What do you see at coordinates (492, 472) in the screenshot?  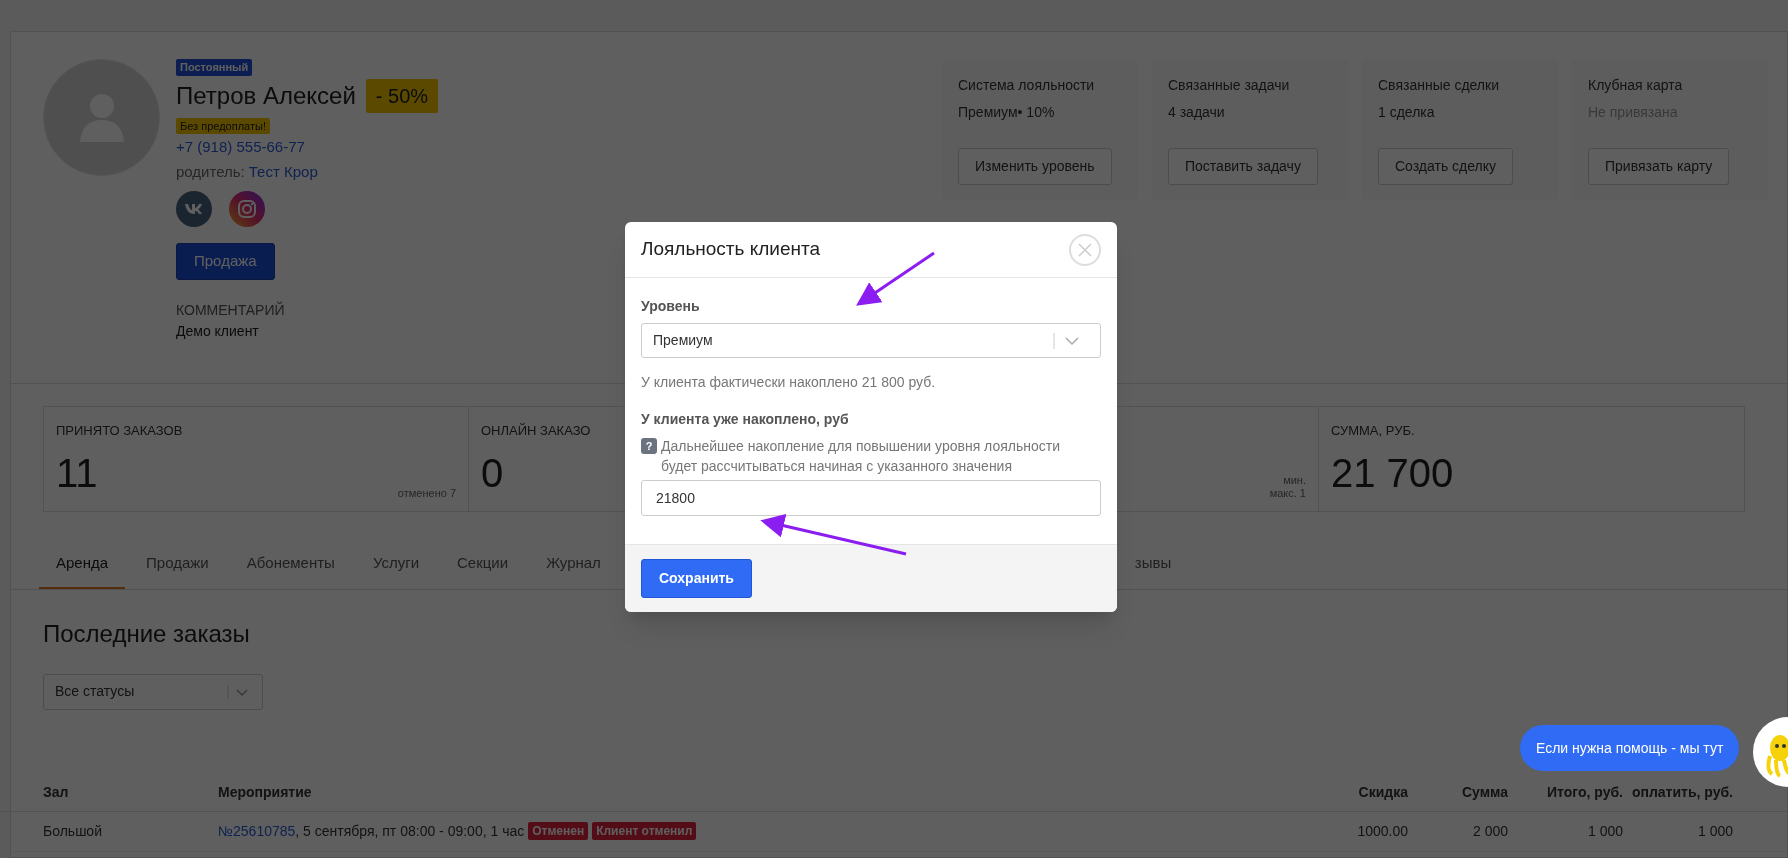 I see `stat-value: 0` at bounding box center [492, 472].